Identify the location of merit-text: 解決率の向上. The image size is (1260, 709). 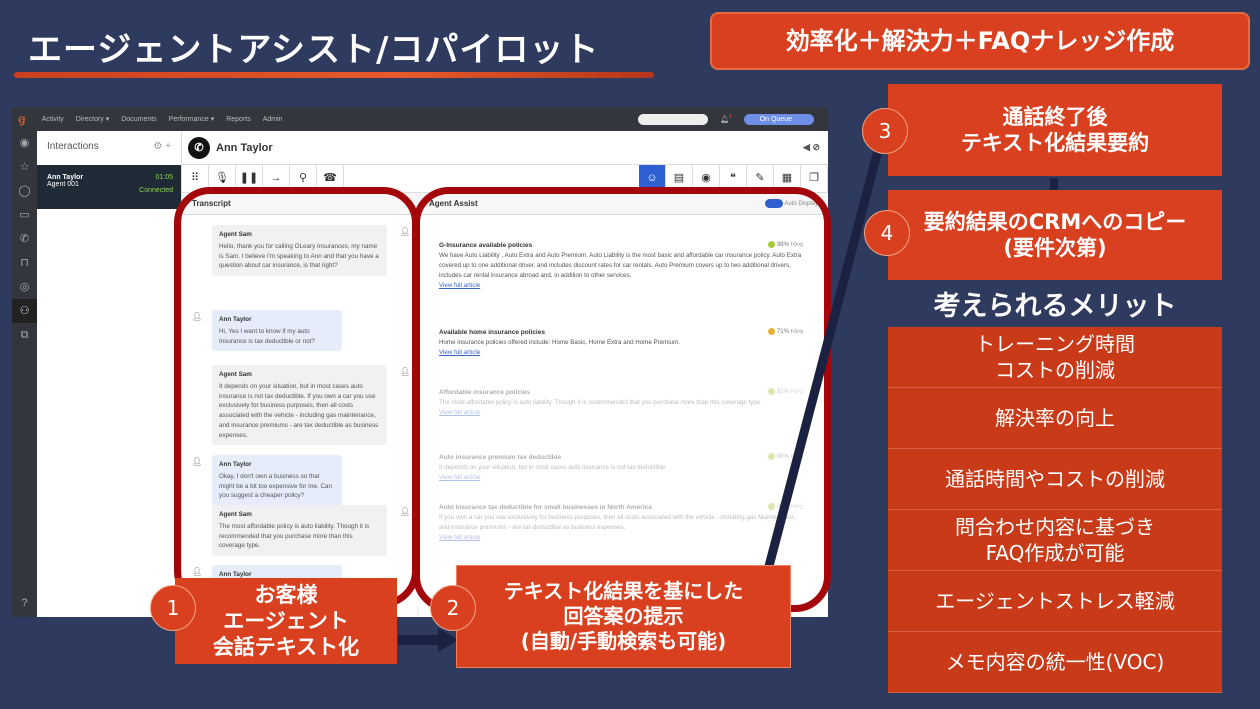
(1055, 418).